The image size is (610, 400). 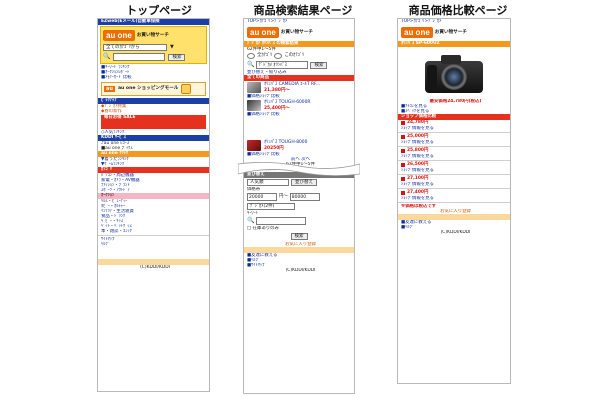 I want to click on top-search-input, so click(x=139, y=57).